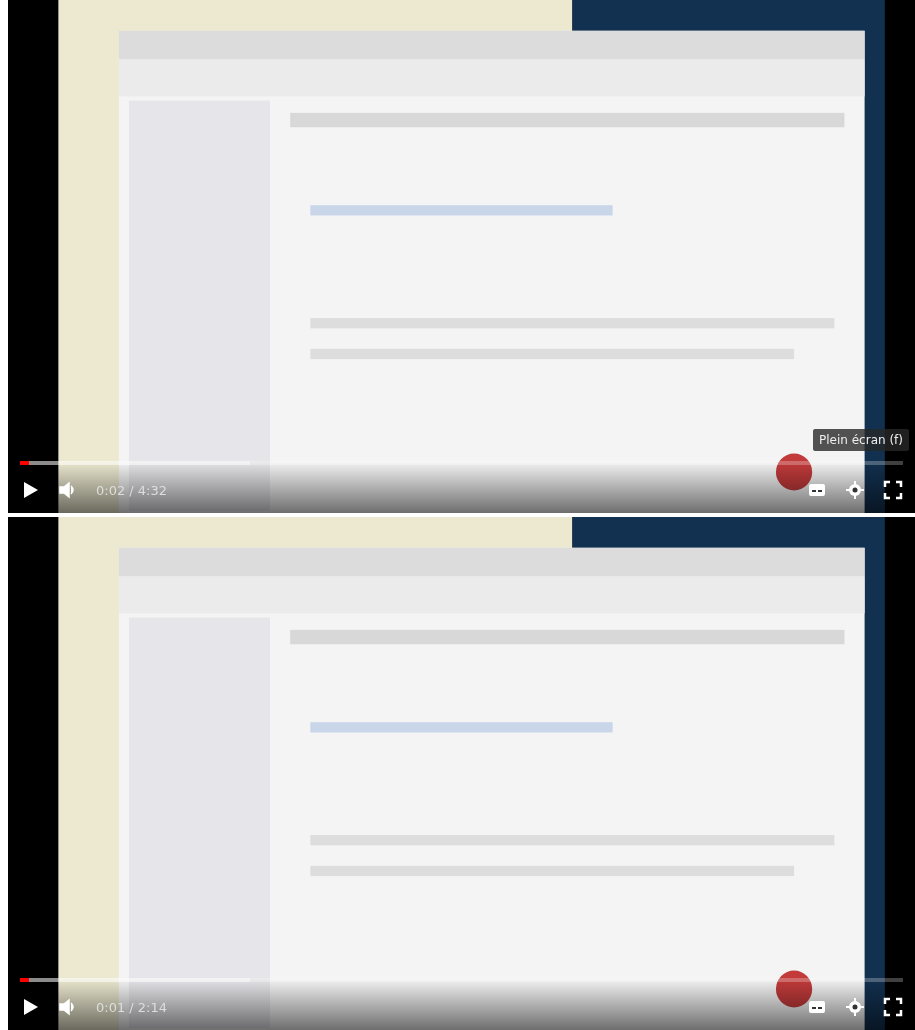 Image resolution: width=915 pixels, height=1030 pixels. What do you see at coordinates (132, 490) in the screenshot?
I see `time-display: 0:02 / 4:32` at bounding box center [132, 490].